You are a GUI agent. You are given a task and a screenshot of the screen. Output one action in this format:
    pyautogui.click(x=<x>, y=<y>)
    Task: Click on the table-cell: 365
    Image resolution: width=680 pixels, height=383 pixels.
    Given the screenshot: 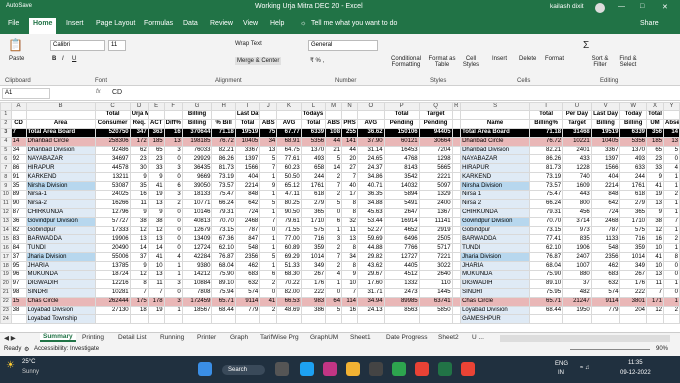 What is the action you would take?
    pyautogui.click(x=313, y=212)
    